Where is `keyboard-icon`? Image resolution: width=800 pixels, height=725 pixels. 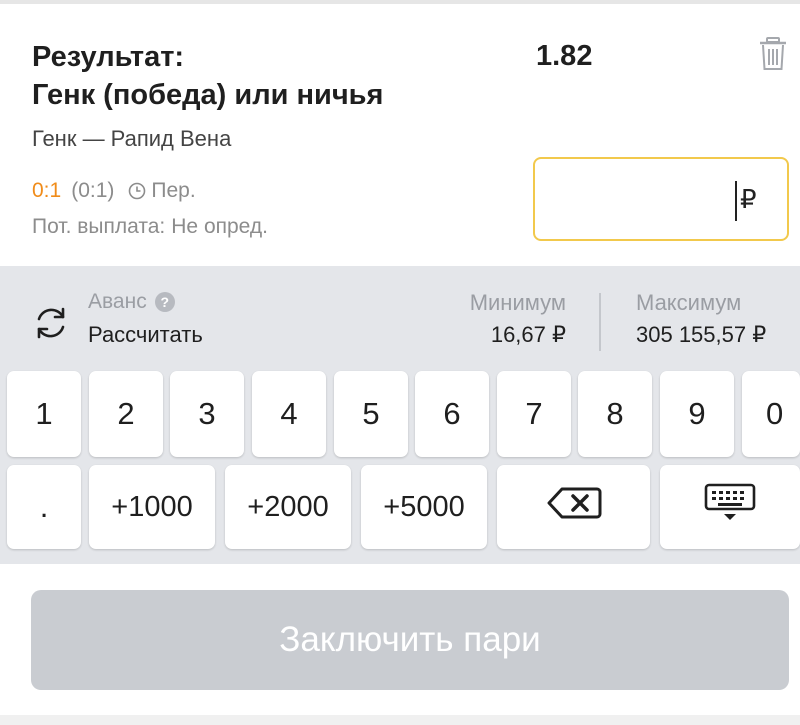
keyboard-icon is located at coordinates (730, 507).